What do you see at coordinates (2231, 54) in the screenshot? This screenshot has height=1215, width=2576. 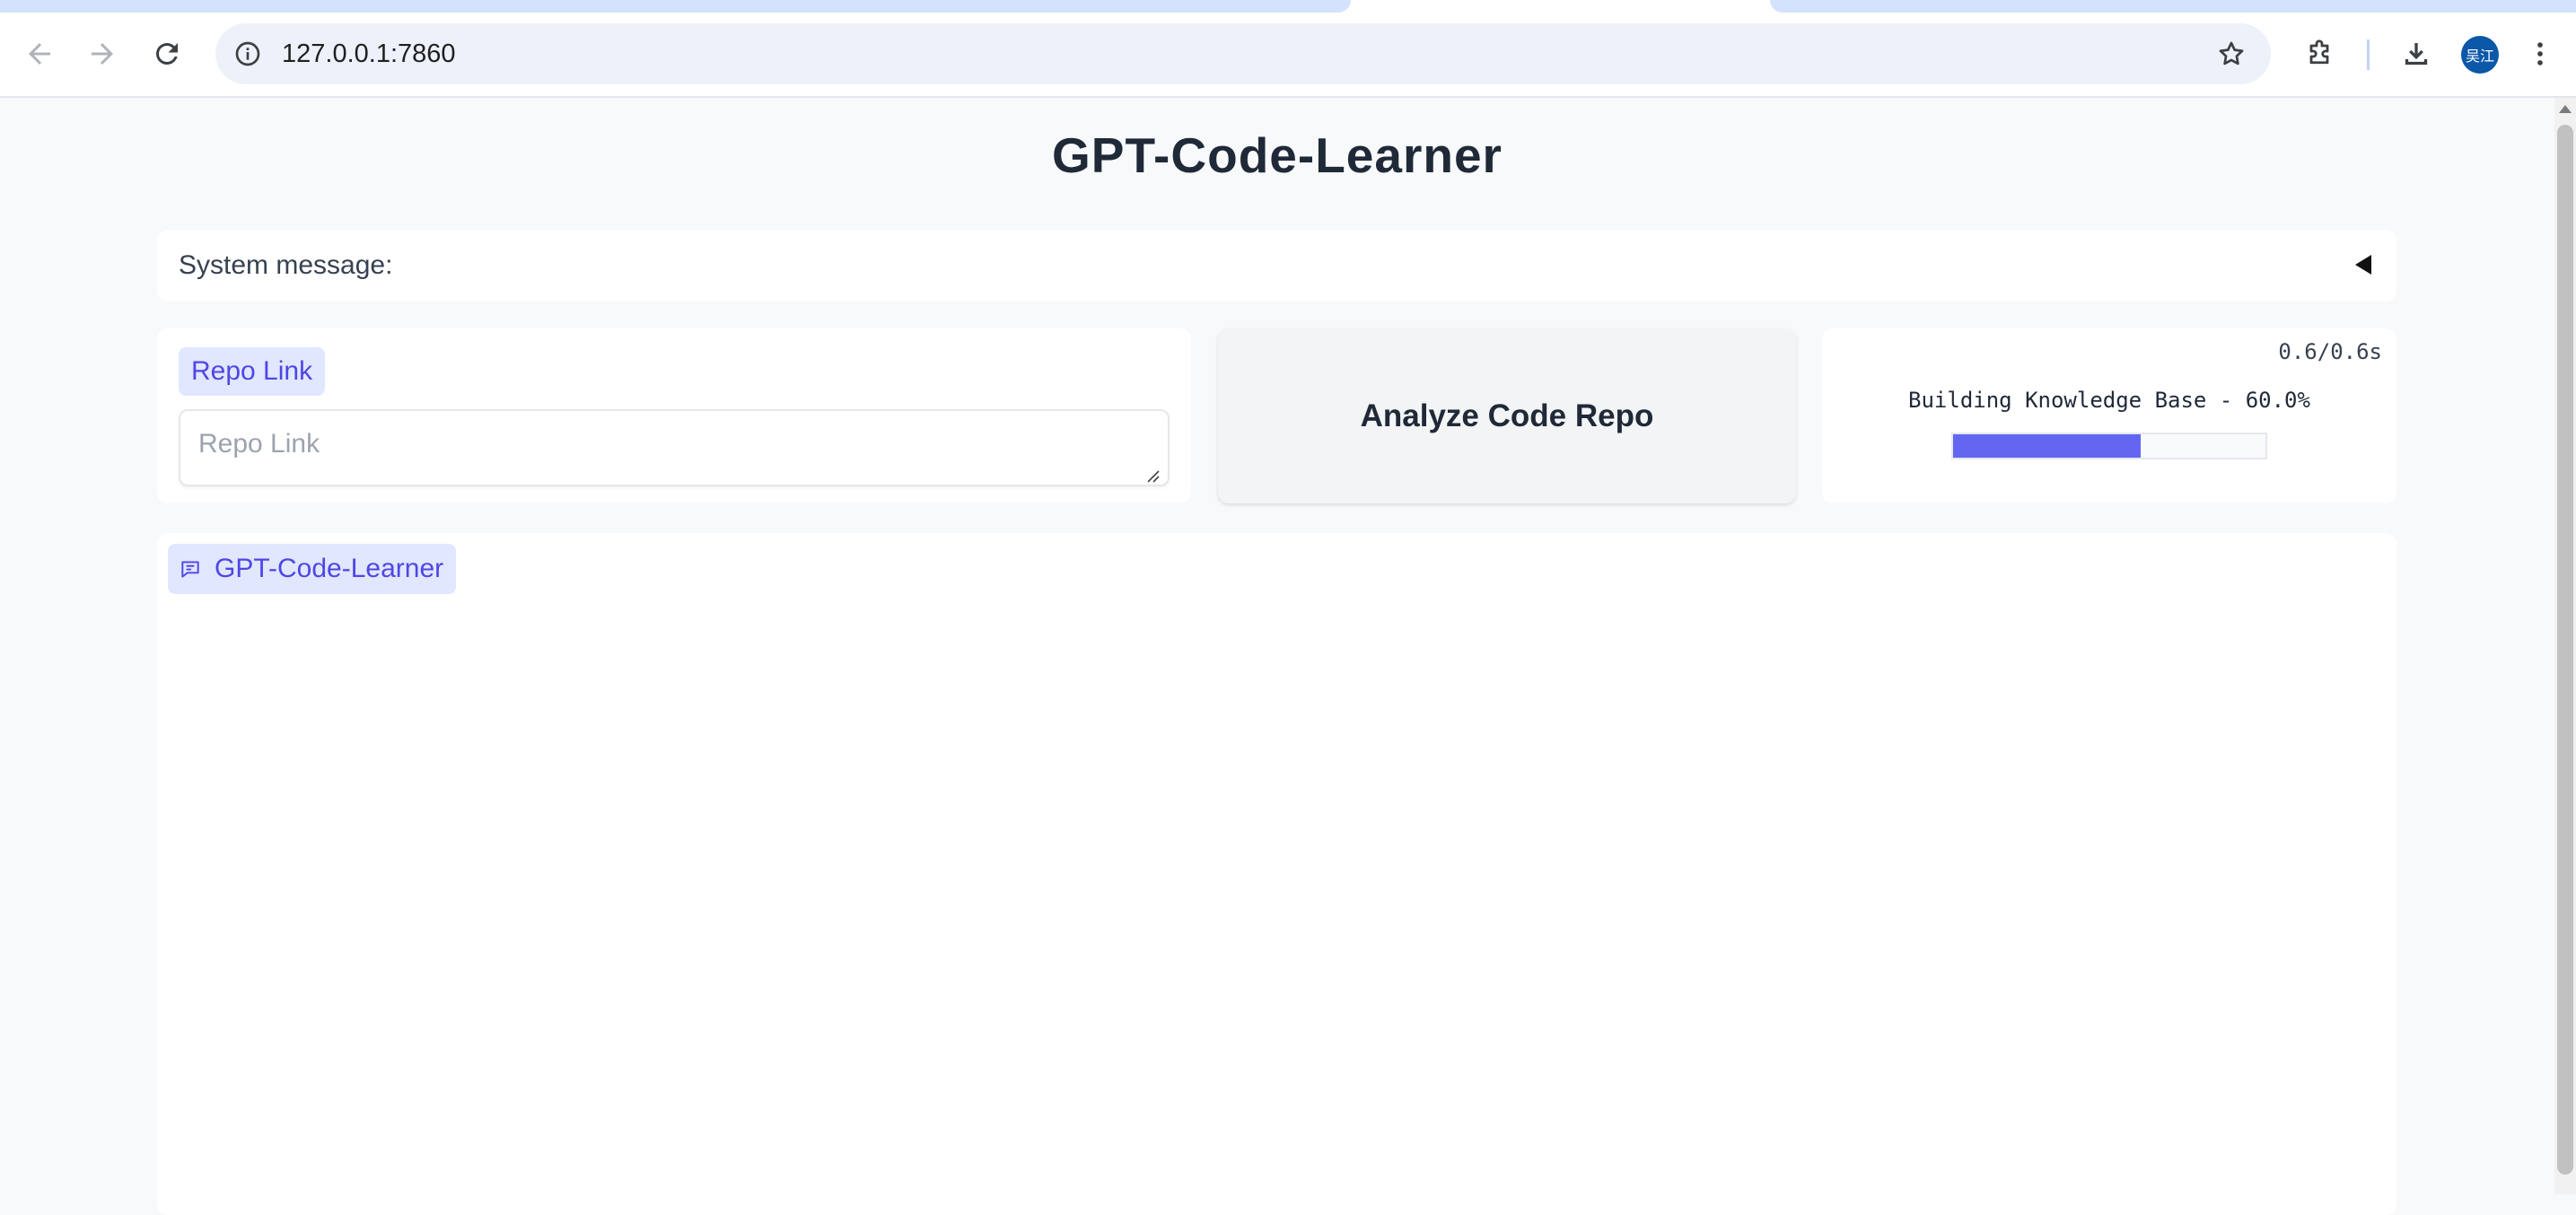 I see `star-icon` at bounding box center [2231, 54].